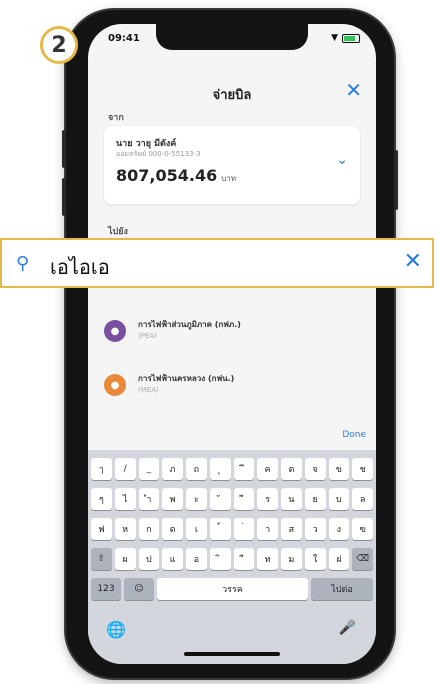  Describe the element at coordinates (232, 334) in the screenshot. I see `biller-item-pea: ● การไฟฟ้าส่วนภูมิภาค (กฟภ.) (PEA)` at that location.